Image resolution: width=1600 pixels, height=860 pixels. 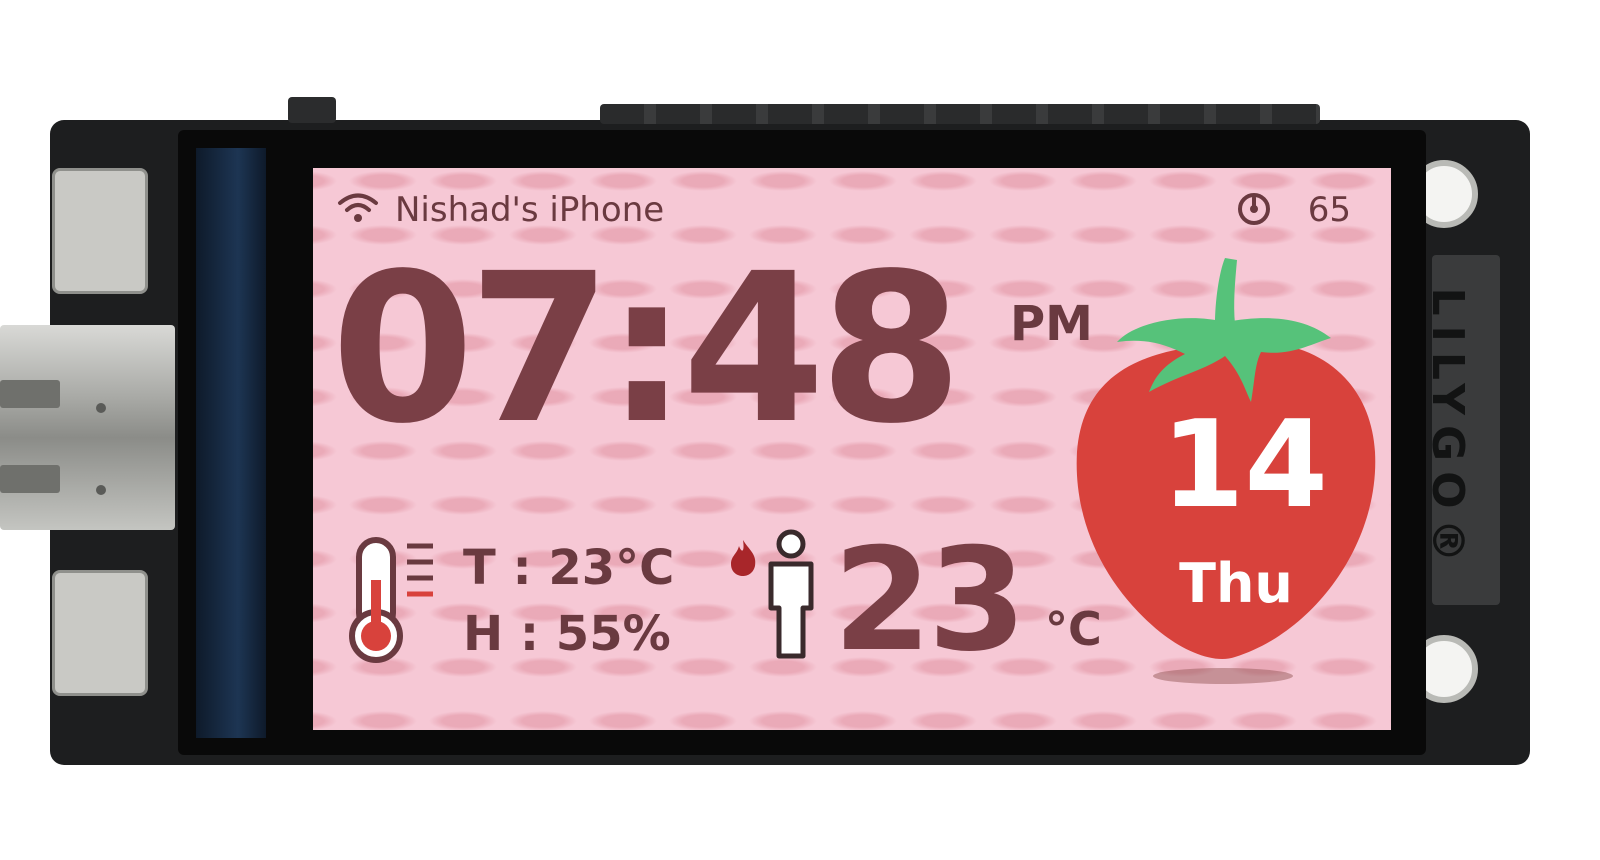 What do you see at coordinates (960, 114) in the screenshot?
I see `header-pins` at bounding box center [960, 114].